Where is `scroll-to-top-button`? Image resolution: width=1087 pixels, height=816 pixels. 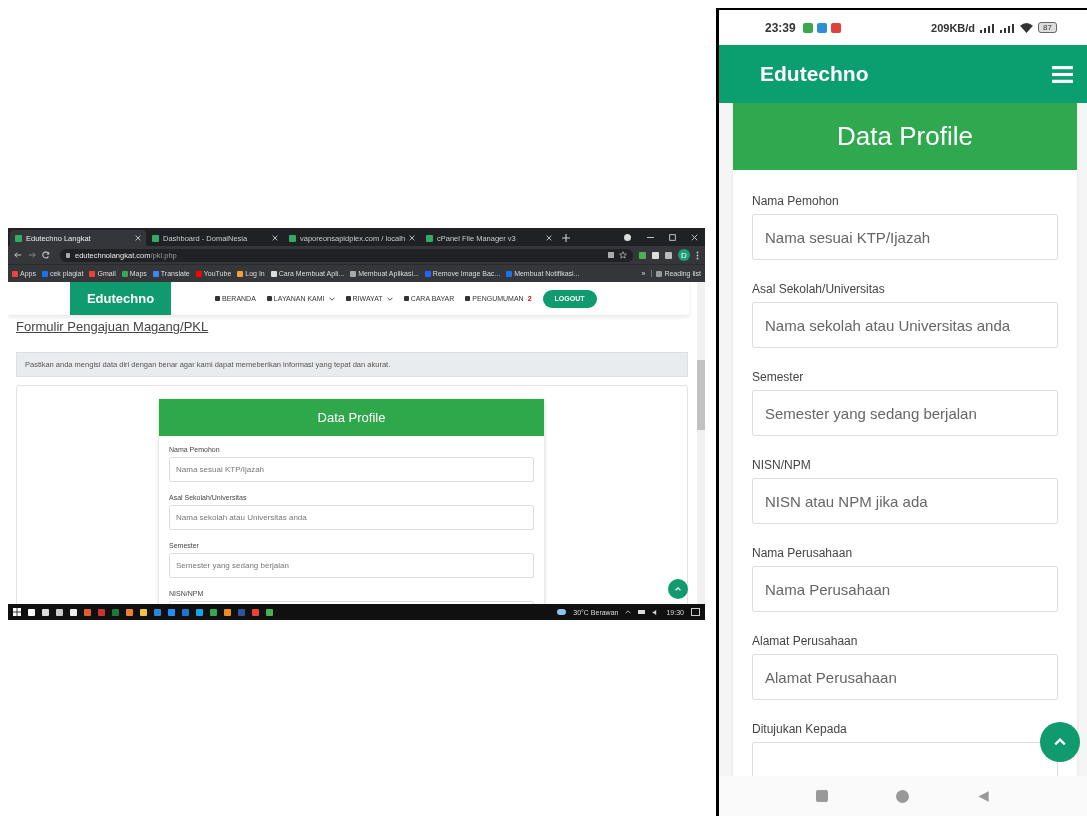 scroll-to-top-button is located at coordinates (678, 589).